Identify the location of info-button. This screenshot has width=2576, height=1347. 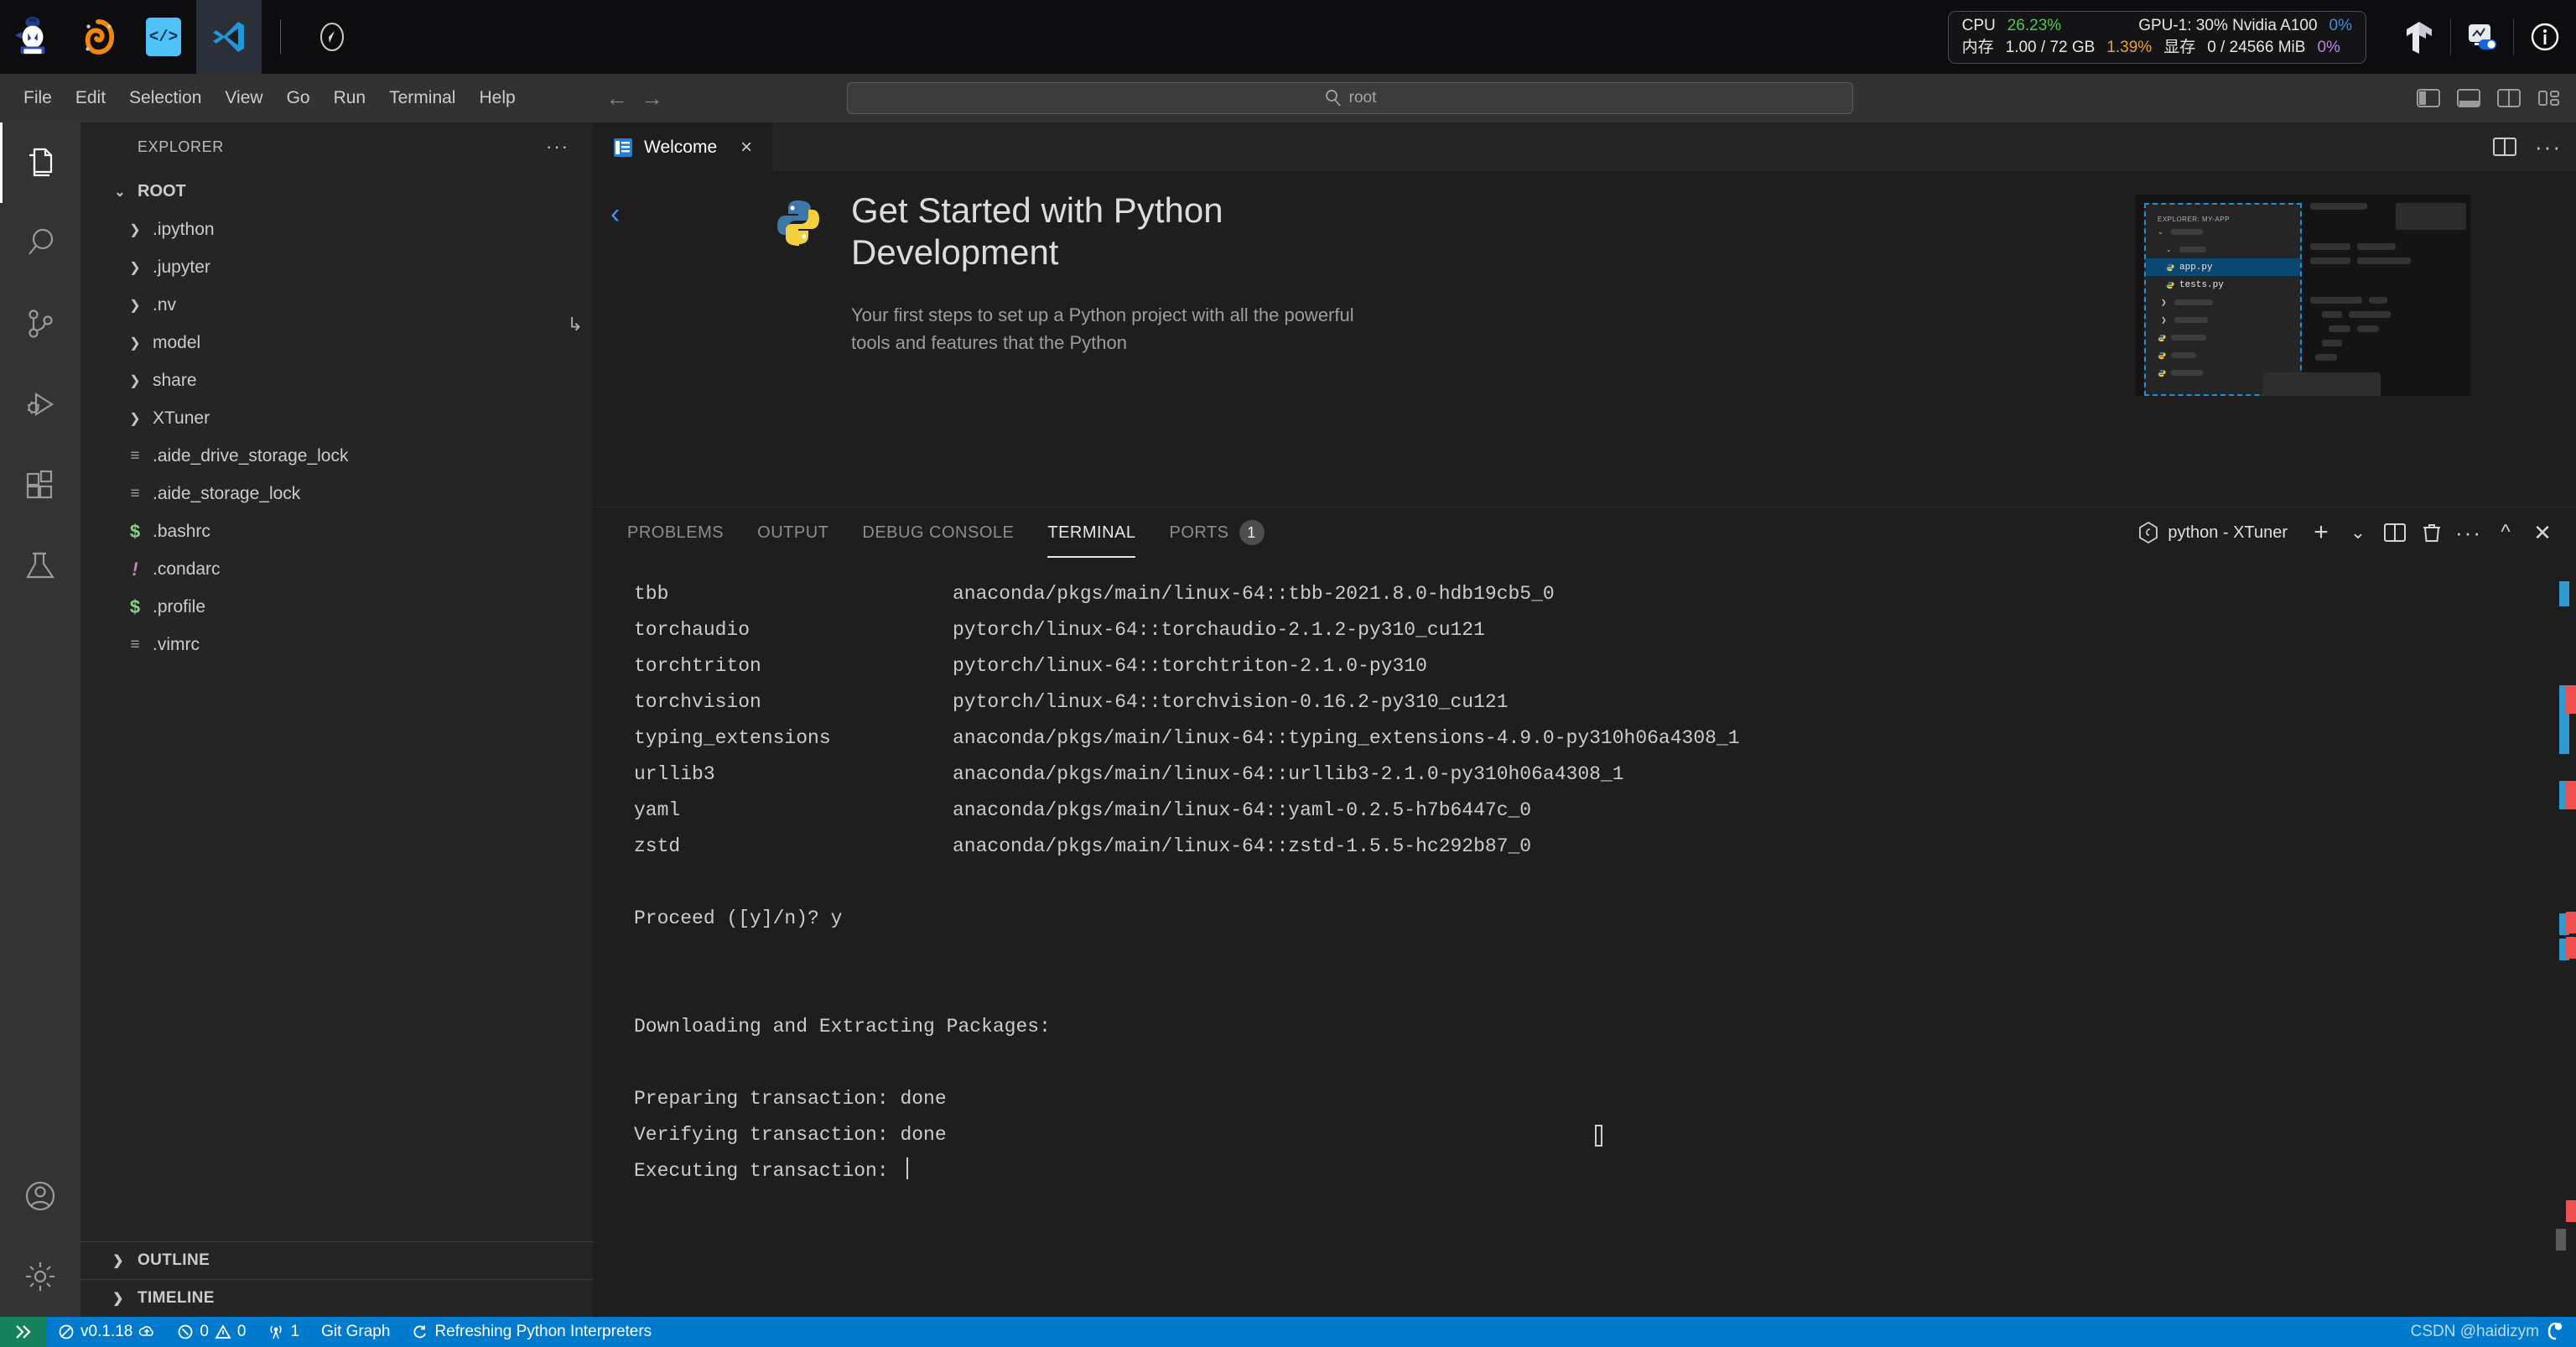
(2545, 37).